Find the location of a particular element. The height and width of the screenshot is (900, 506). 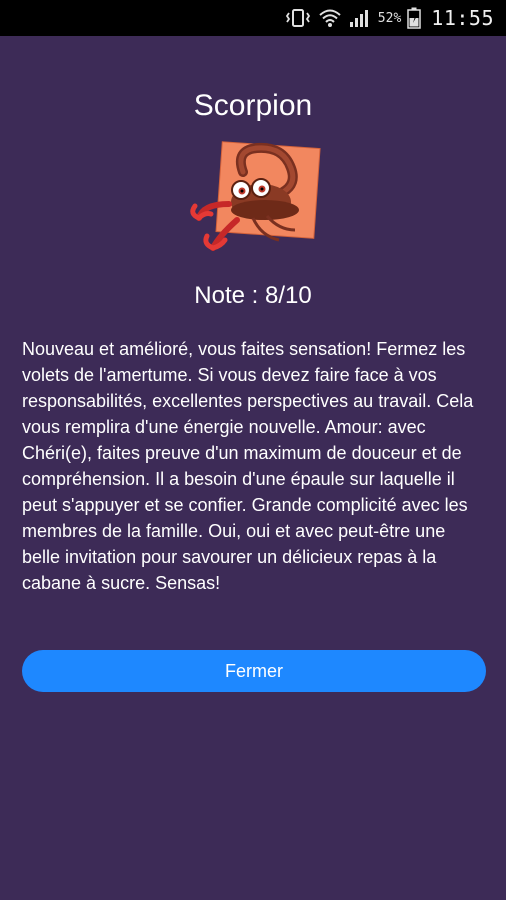

battery-icon is located at coordinates (414, 18).